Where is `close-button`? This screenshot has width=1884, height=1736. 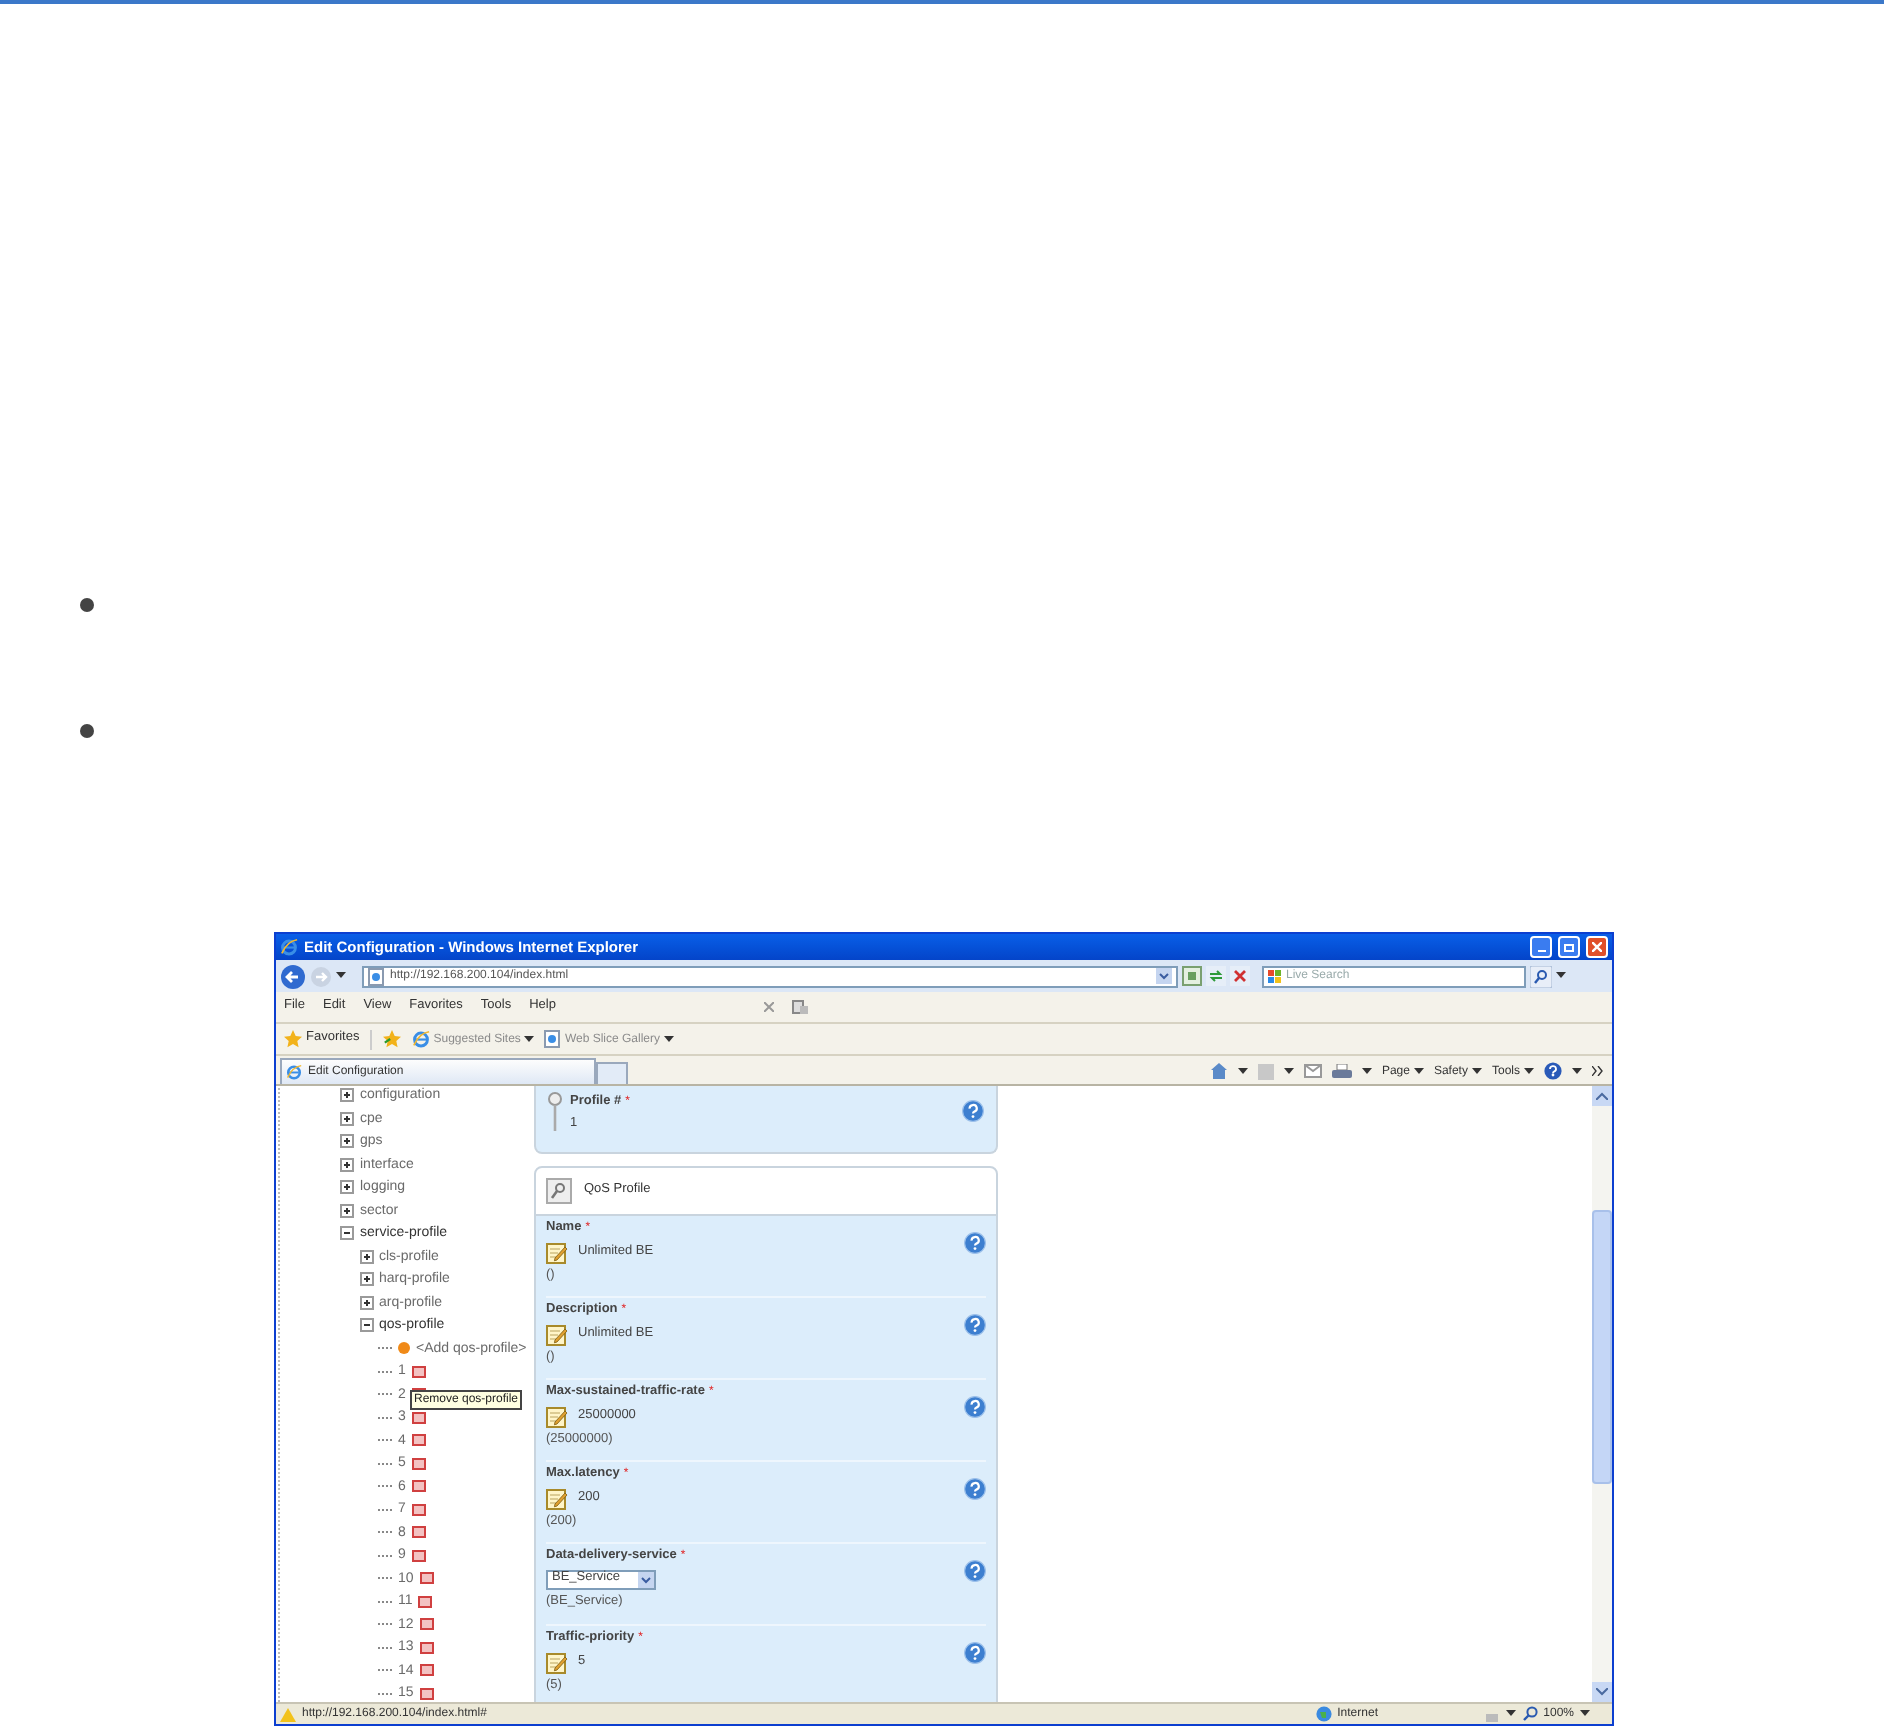
close-button is located at coordinates (1597, 947).